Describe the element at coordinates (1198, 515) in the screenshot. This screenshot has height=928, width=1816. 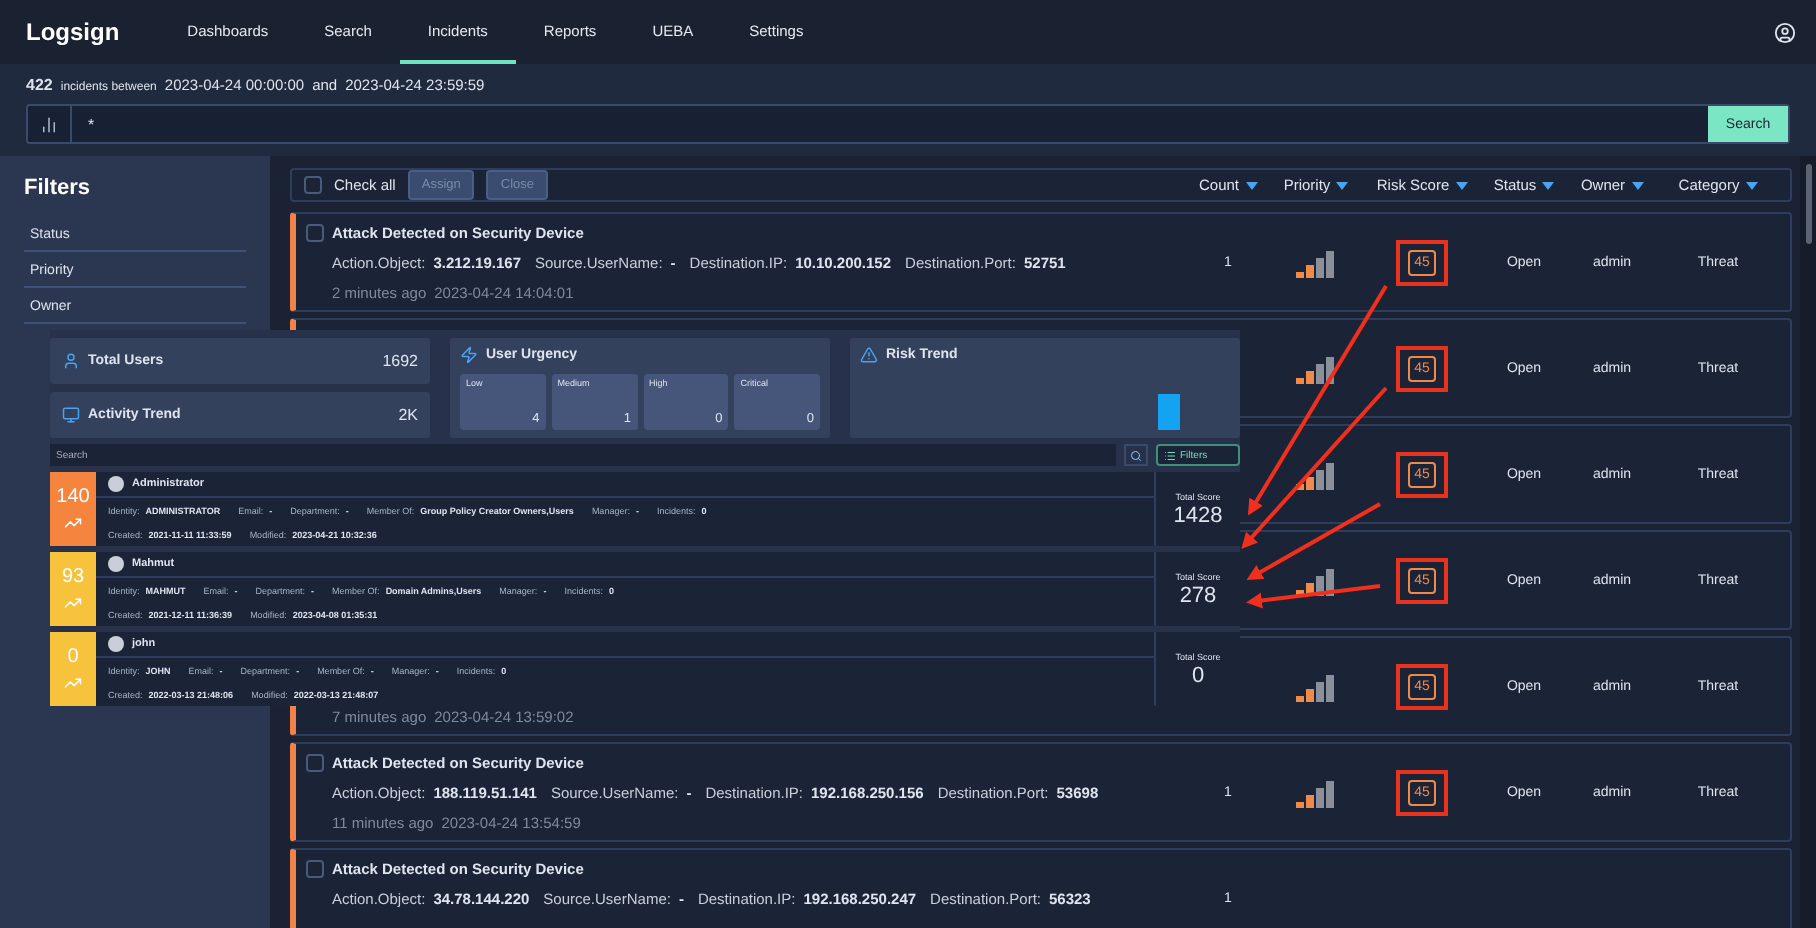
I see `total-score: 1428` at that location.